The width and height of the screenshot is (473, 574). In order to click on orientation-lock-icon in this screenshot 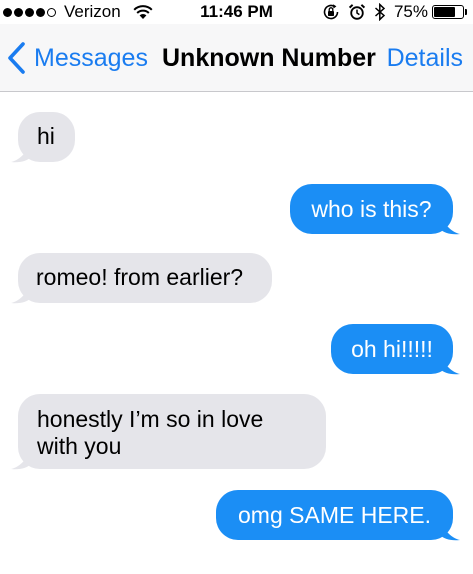, I will do `click(331, 12)`.